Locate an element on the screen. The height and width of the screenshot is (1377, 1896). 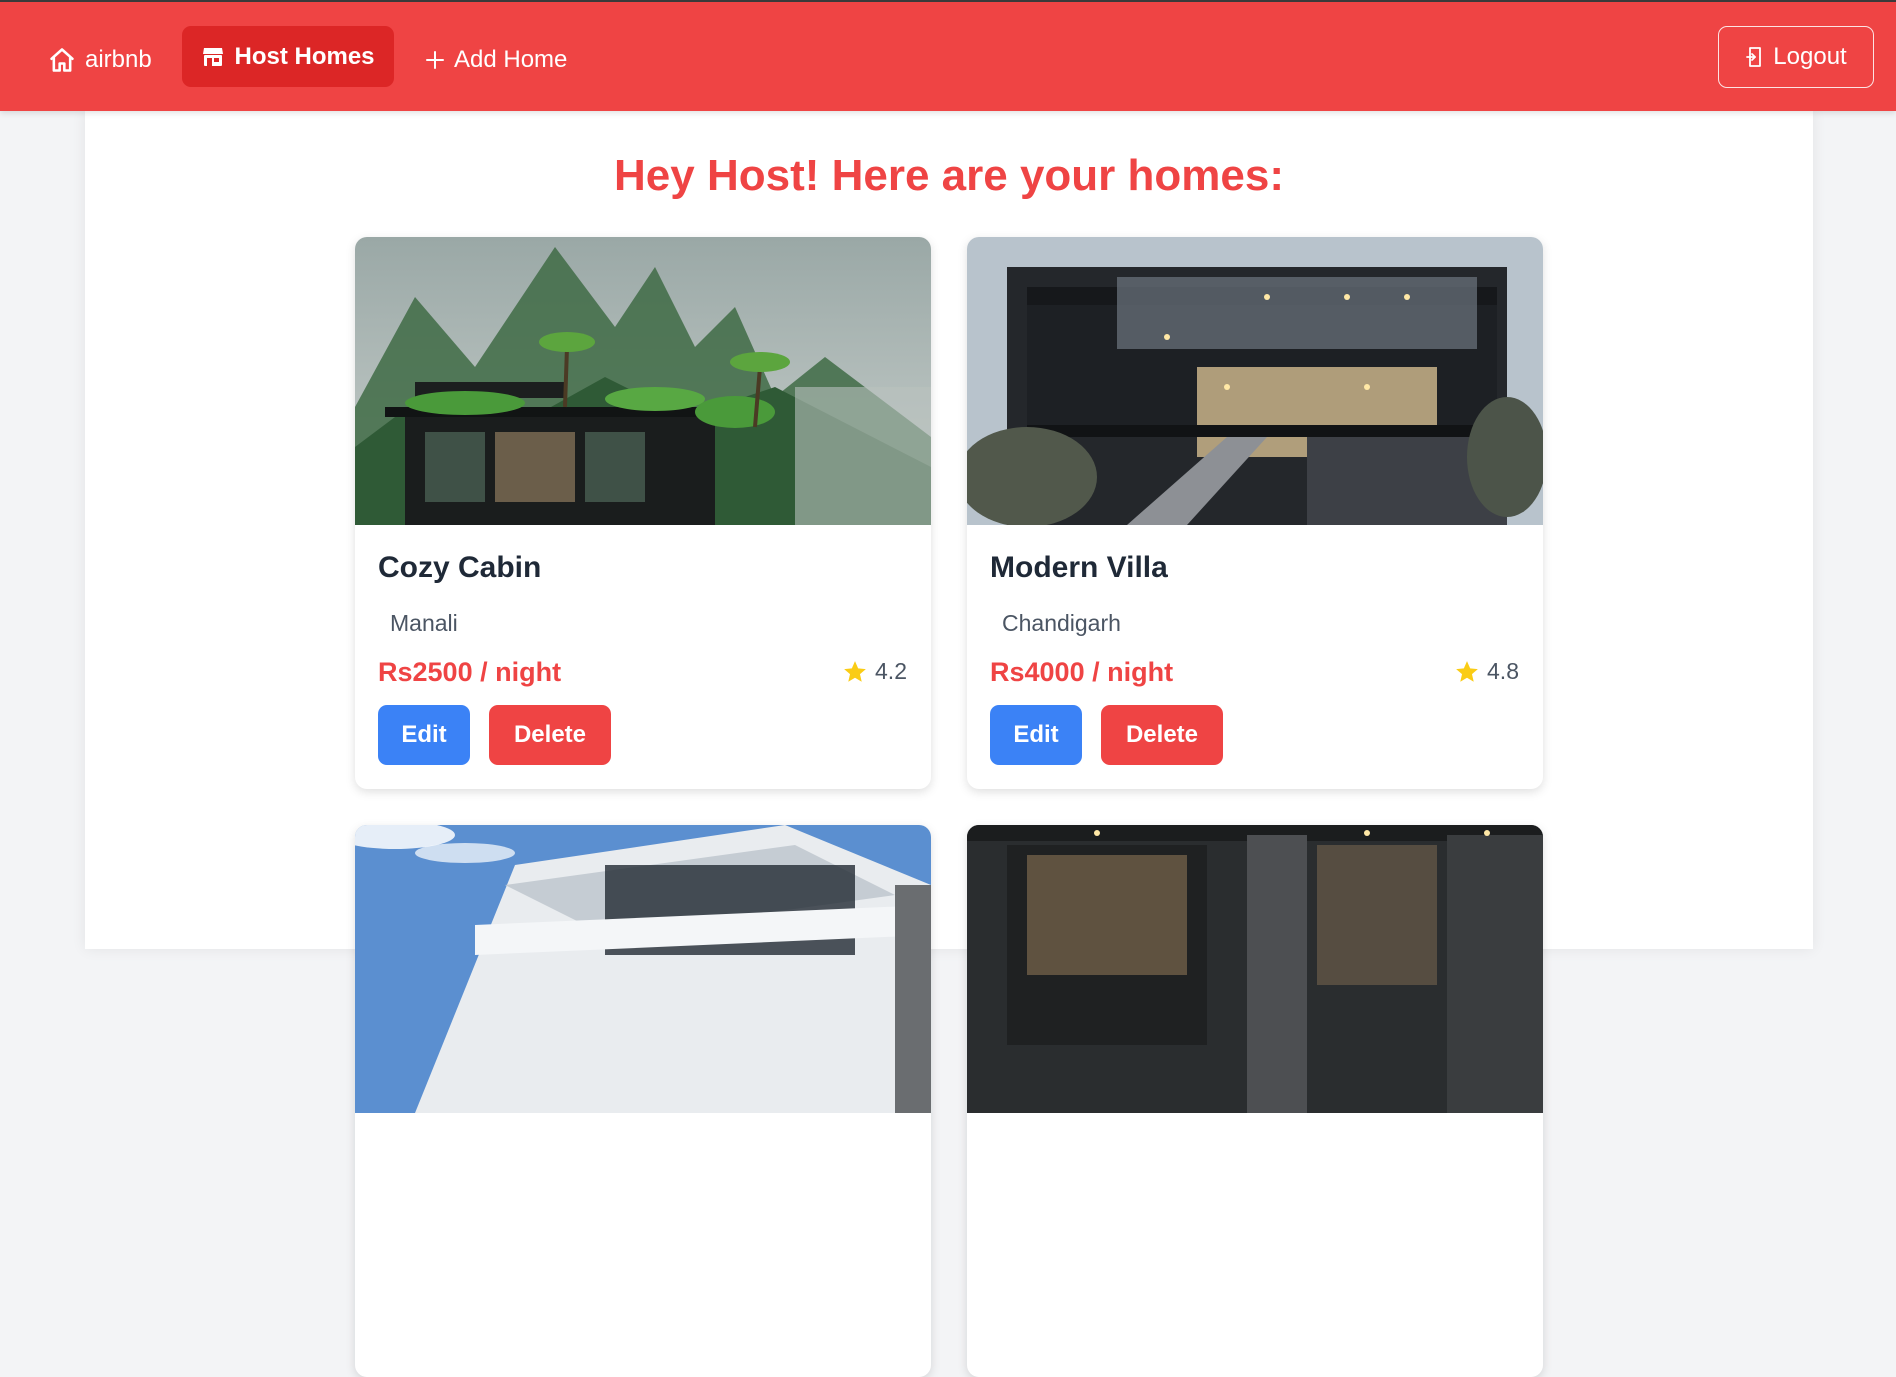
page-title: Hey Host! Here are your homes: is located at coordinates (949, 175).